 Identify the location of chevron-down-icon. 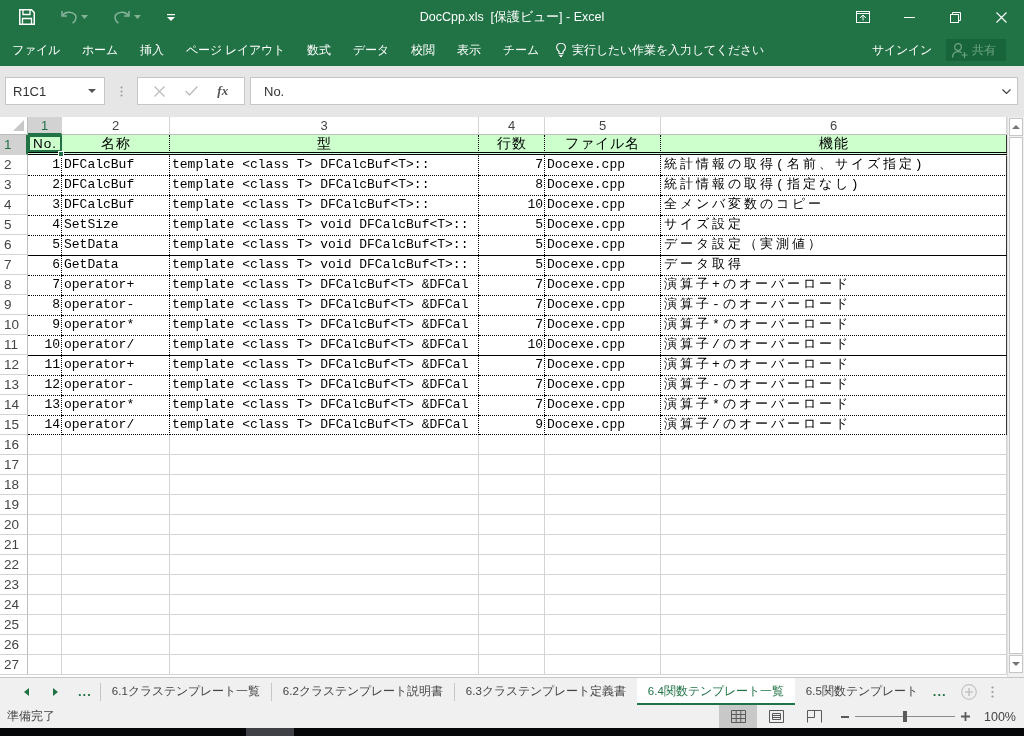
(1006, 91).